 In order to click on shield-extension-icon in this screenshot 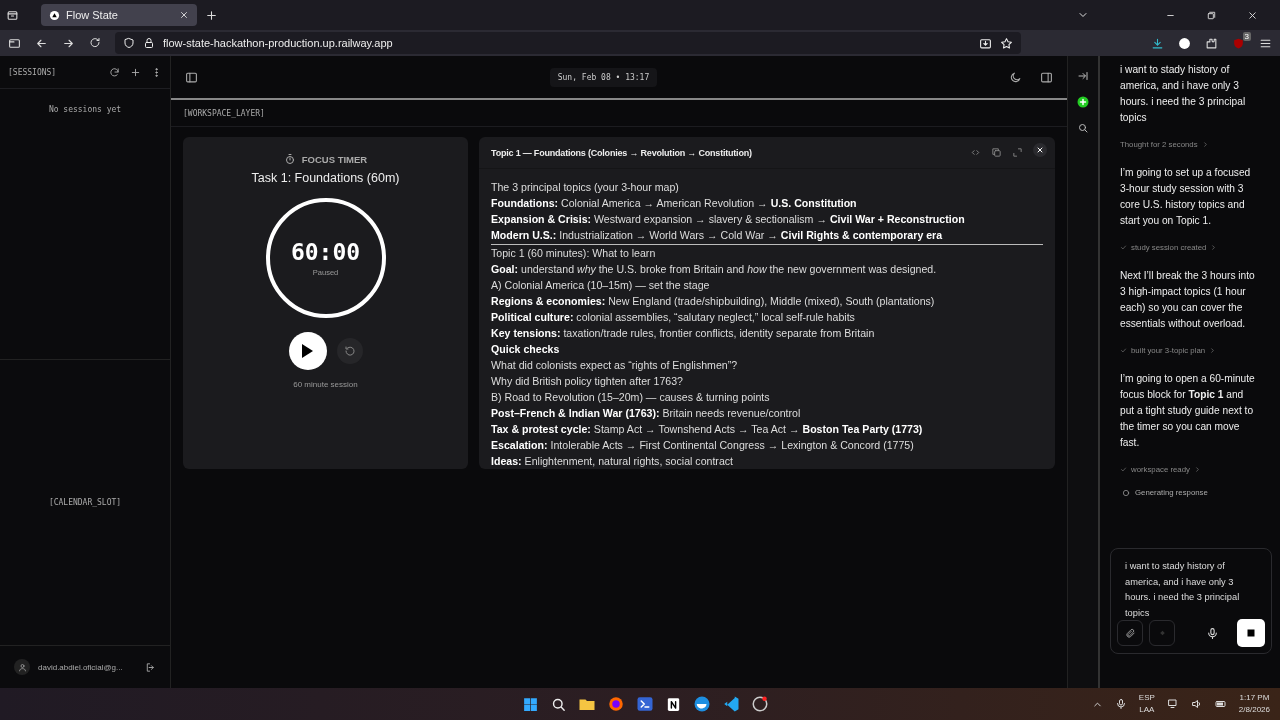, I will do `click(1238, 43)`.